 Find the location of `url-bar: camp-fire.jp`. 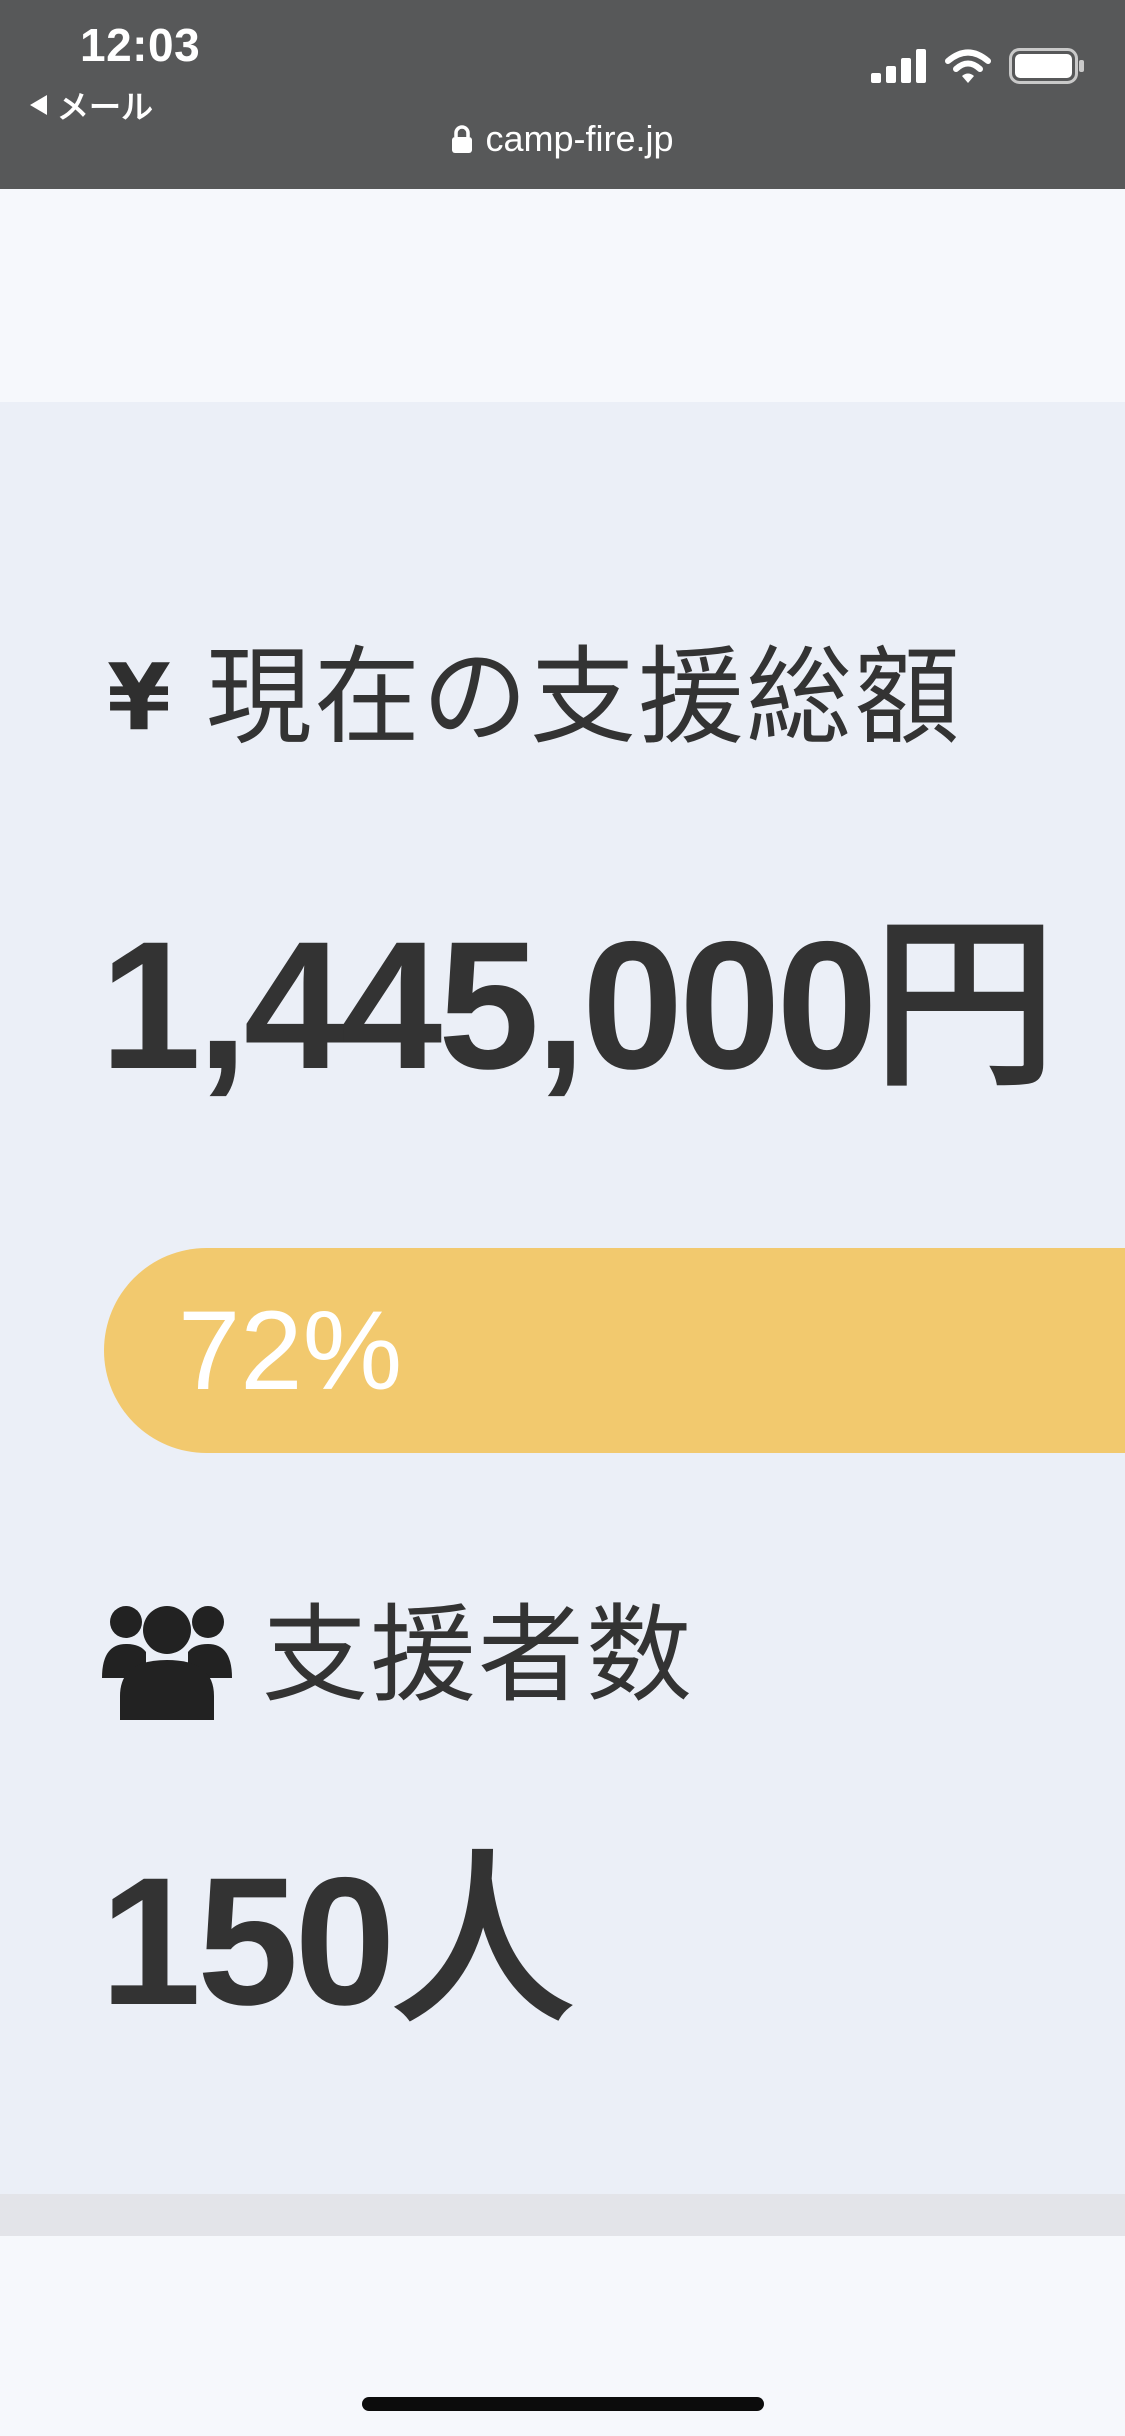

url-bar: camp-fire.jp is located at coordinates (562, 139).